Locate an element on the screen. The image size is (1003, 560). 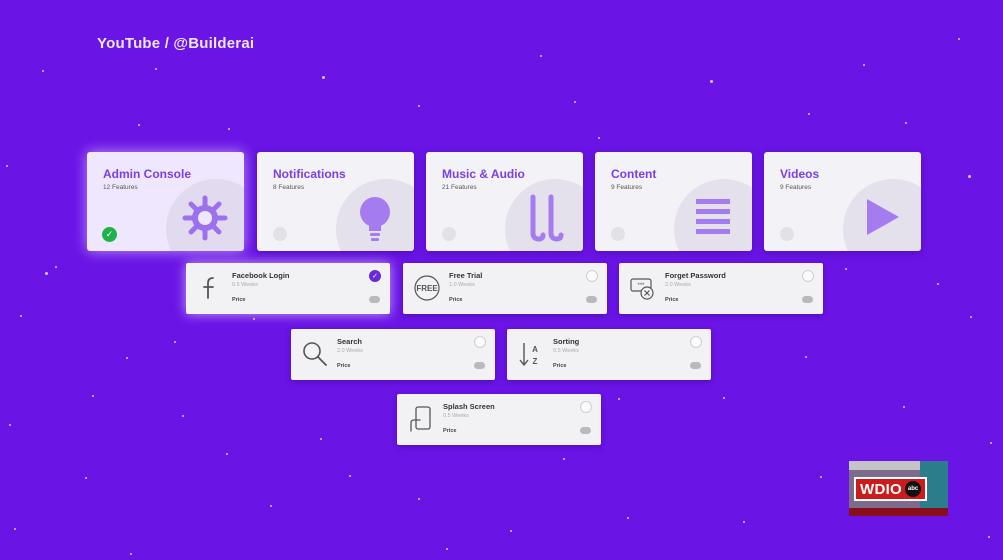
category-title: Notifications is located at coordinates (309, 174).